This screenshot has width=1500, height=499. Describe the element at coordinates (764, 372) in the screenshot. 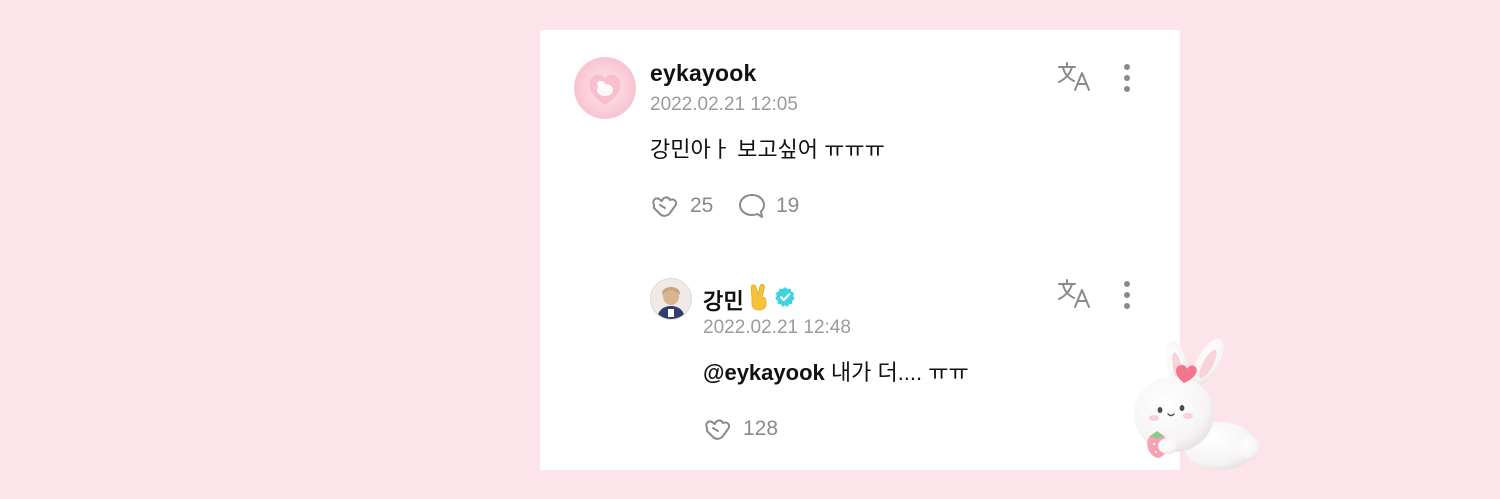

I see `reply-mention: @eykayook` at that location.